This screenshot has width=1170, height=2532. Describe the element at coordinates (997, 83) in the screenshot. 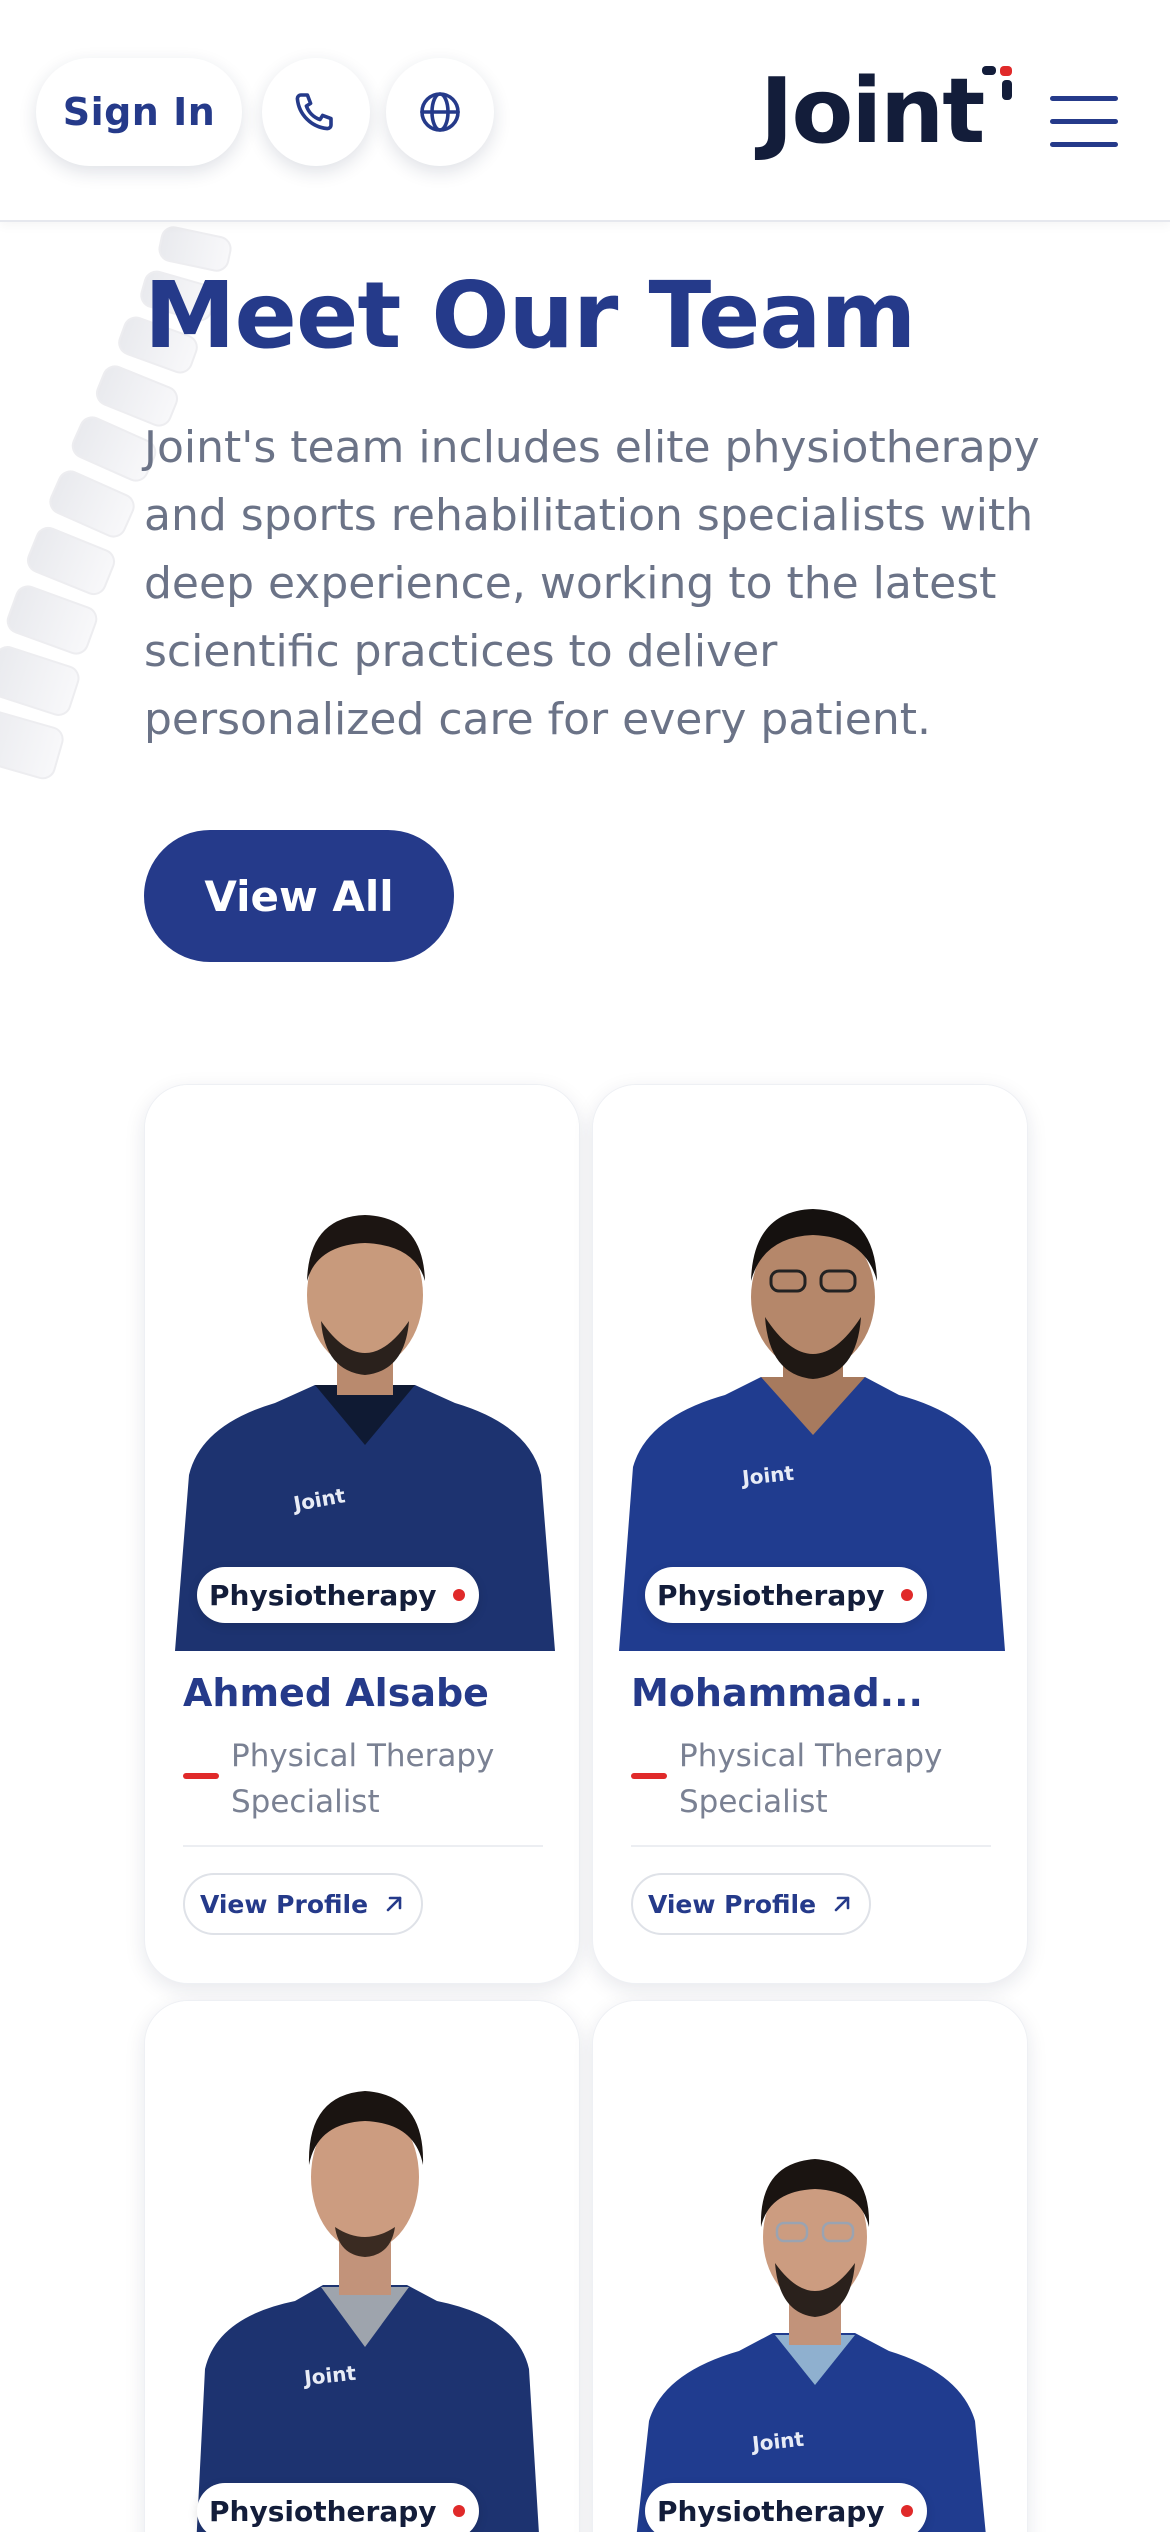

I see `logo-accent-icon` at that location.